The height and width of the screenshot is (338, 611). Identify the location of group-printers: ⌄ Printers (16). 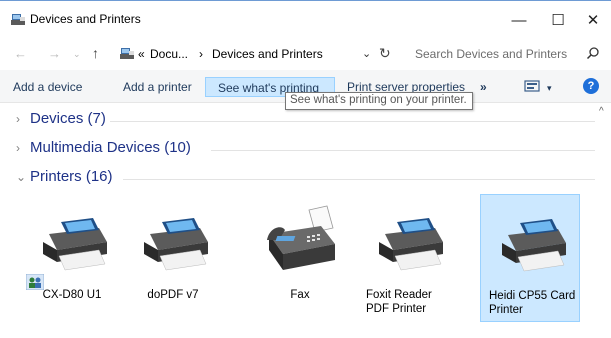
(64, 179).